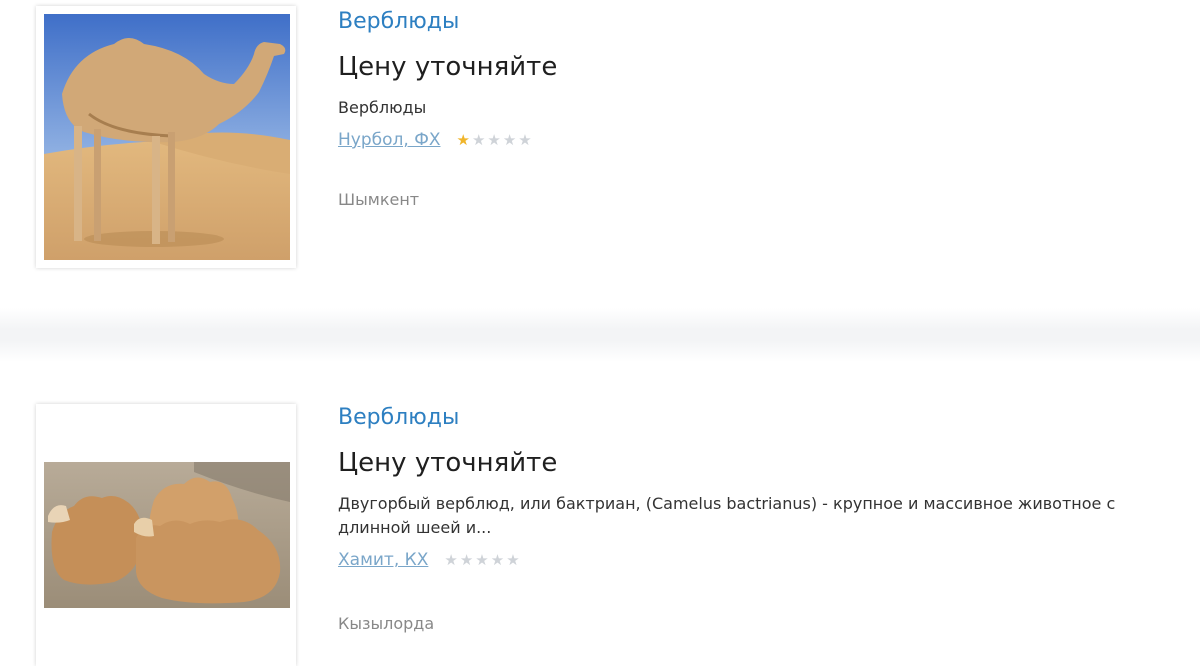 This screenshot has height=666, width=1200. I want to click on seller-row: Хамит, КХ ★ ★ ★ ★ ★, so click(753, 560).